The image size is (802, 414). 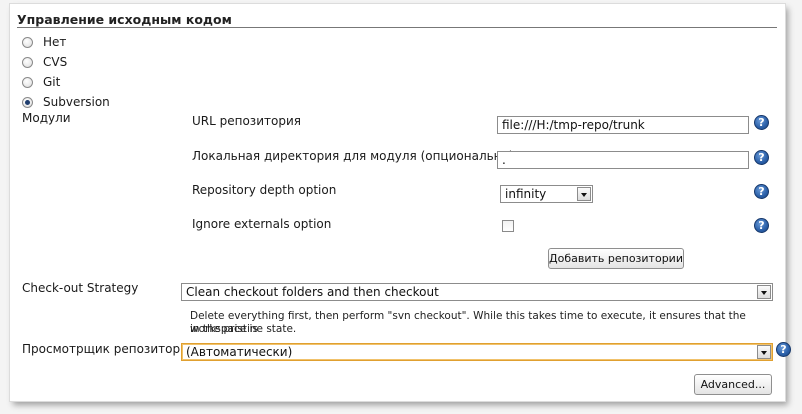 I want to click on depth-select: infinity, so click(x=546, y=194).